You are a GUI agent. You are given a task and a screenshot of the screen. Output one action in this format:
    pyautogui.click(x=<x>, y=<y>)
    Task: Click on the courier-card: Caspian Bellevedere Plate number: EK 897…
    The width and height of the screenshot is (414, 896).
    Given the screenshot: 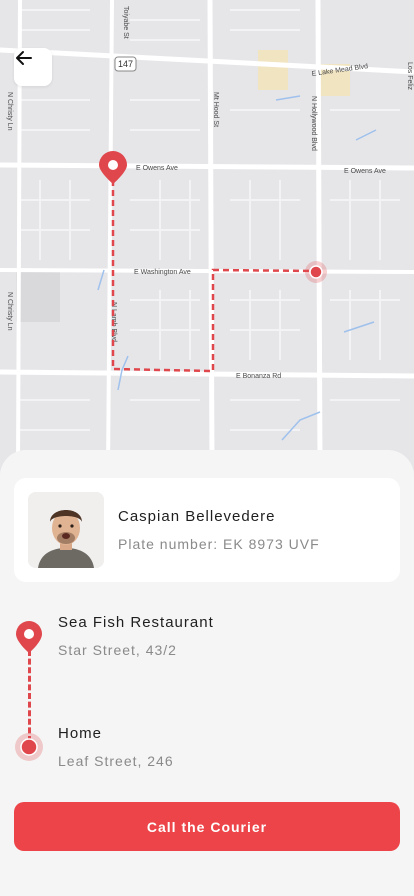 What is the action you would take?
    pyautogui.click(x=207, y=530)
    